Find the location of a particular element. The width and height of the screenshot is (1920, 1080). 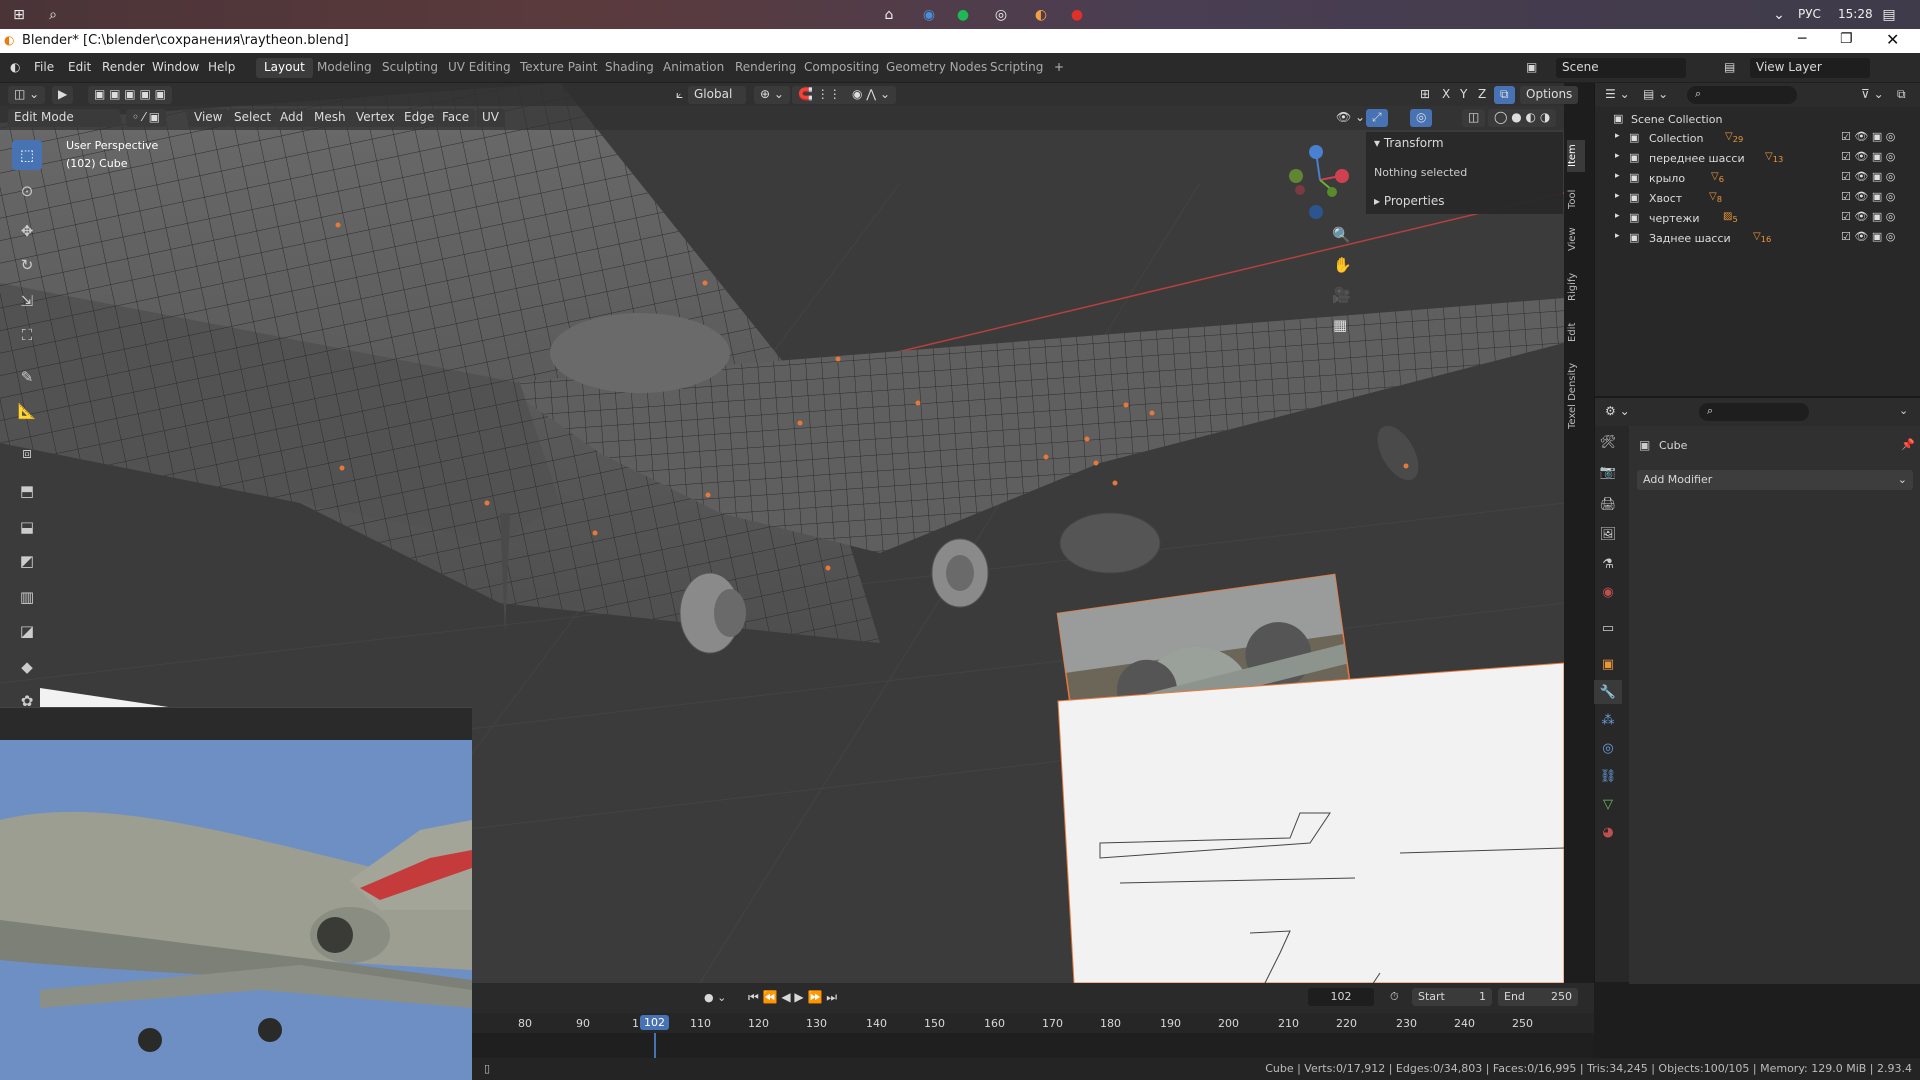

display-mode-icon: ▤ ⌄ is located at coordinates (1655, 94).